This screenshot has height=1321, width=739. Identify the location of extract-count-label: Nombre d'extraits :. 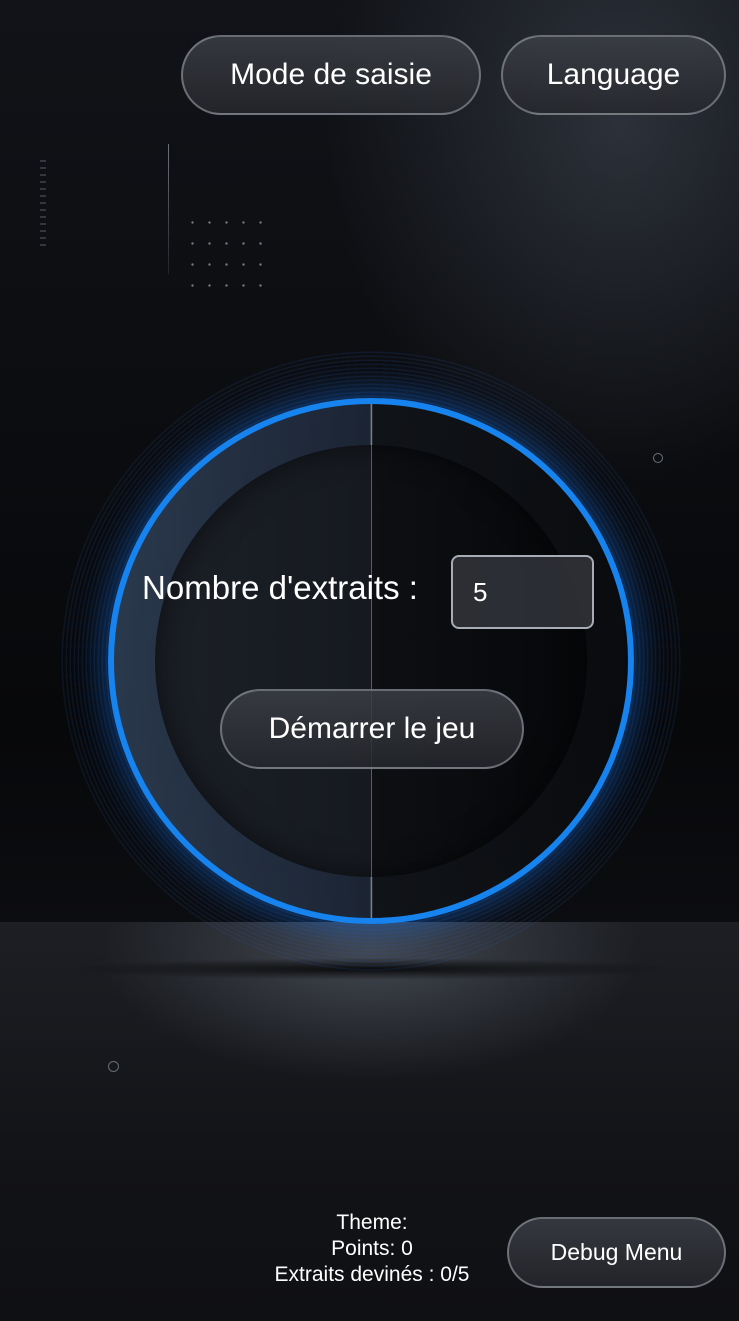
(280, 587).